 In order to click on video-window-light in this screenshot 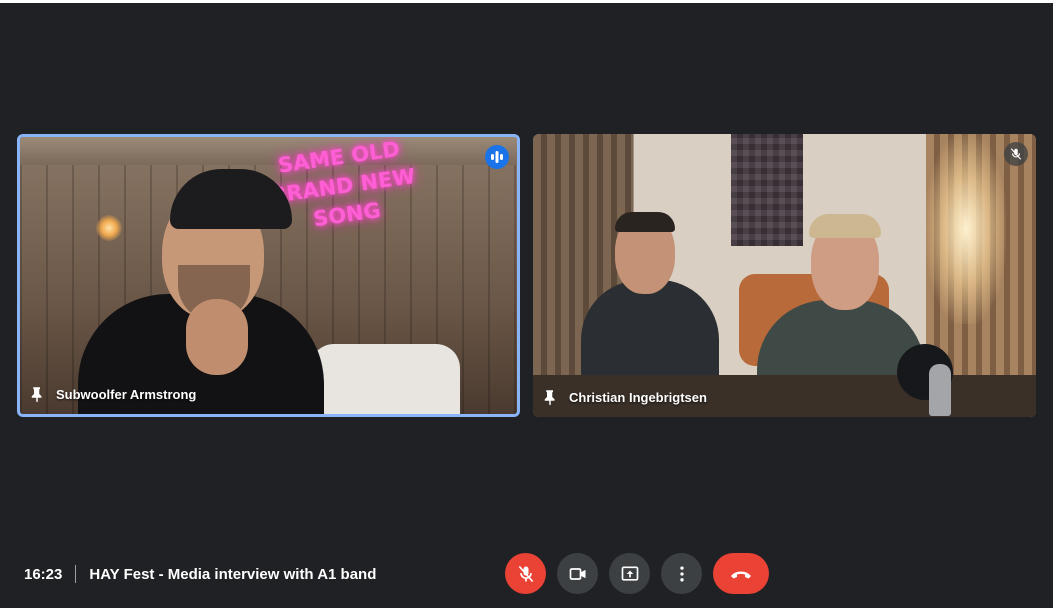, I will do `click(966, 229)`.